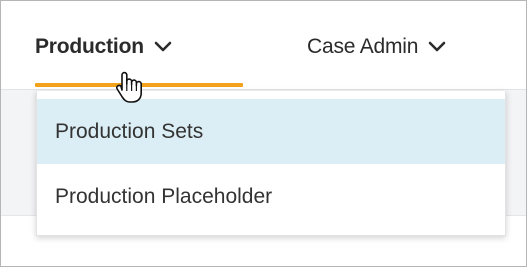 This screenshot has width=527, height=267. Describe the element at coordinates (89, 46) in the screenshot. I see `nav-item-label: Production` at that location.